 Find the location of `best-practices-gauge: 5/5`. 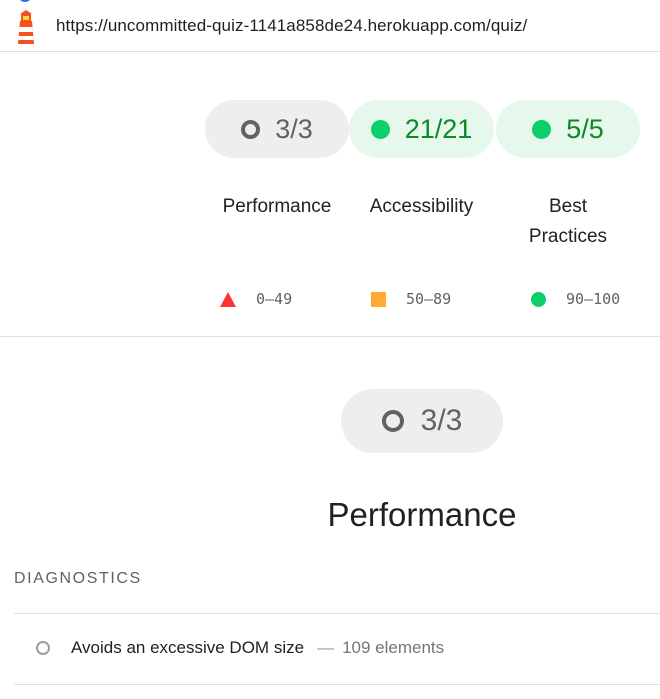

best-practices-gauge: 5/5 is located at coordinates (568, 129).